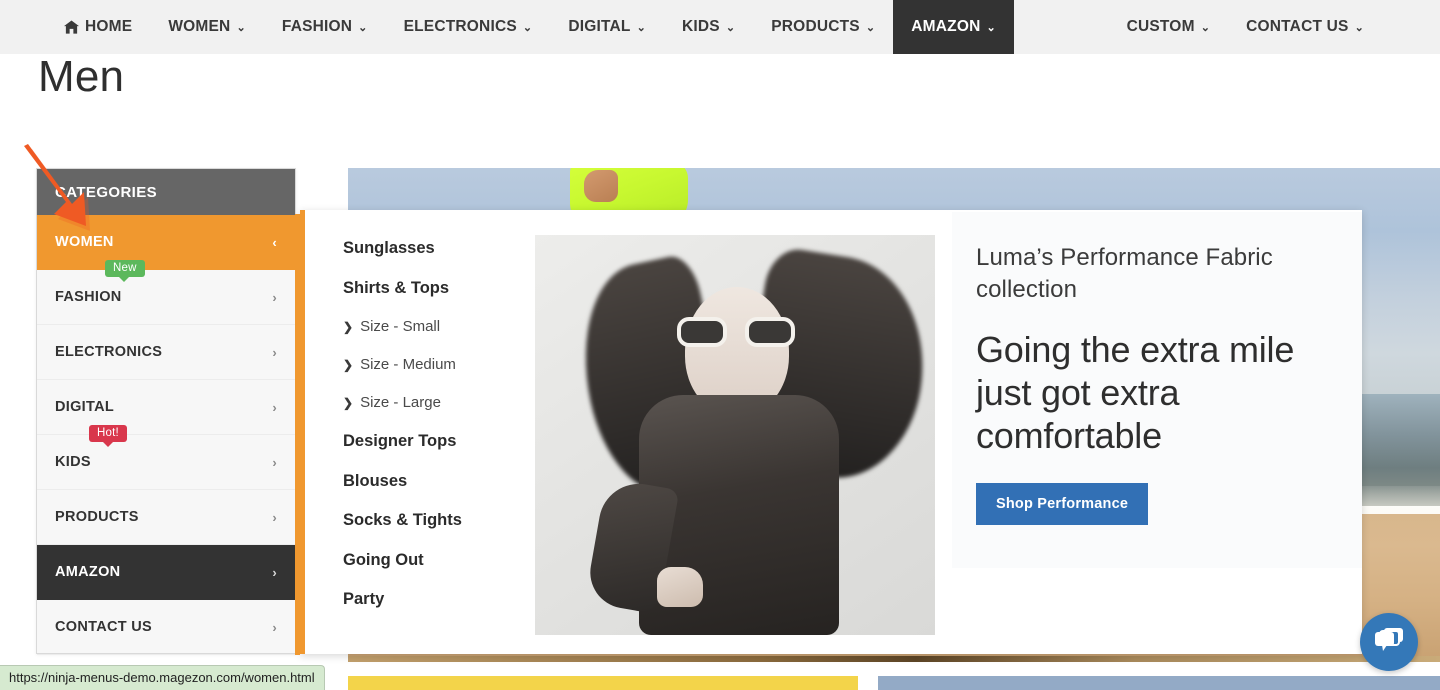  What do you see at coordinates (400, 326) in the screenshot?
I see `megamenu-link-size-small-label: Size - Small` at bounding box center [400, 326].